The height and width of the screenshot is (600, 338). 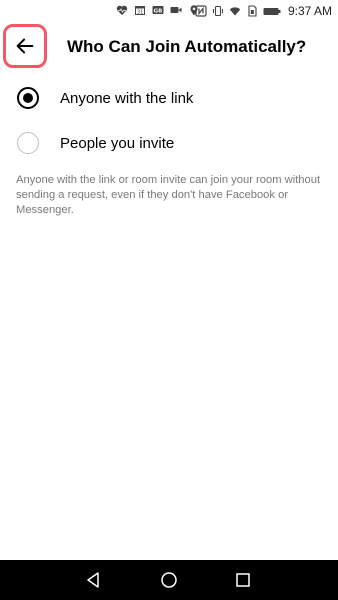 I want to click on hd-icon: GB, so click(x=158, y=10).